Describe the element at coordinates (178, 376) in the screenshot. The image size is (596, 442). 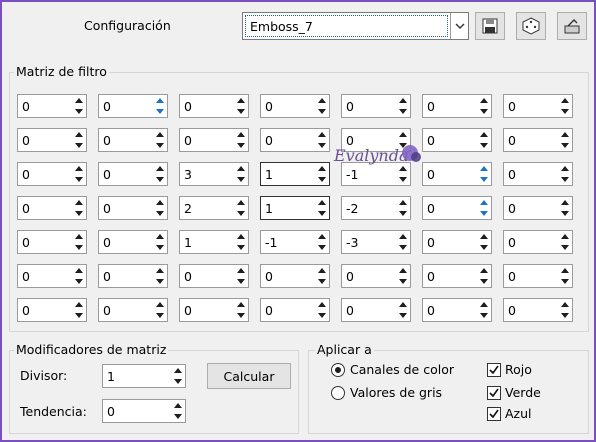
I see `divisor-spinner` at that location.